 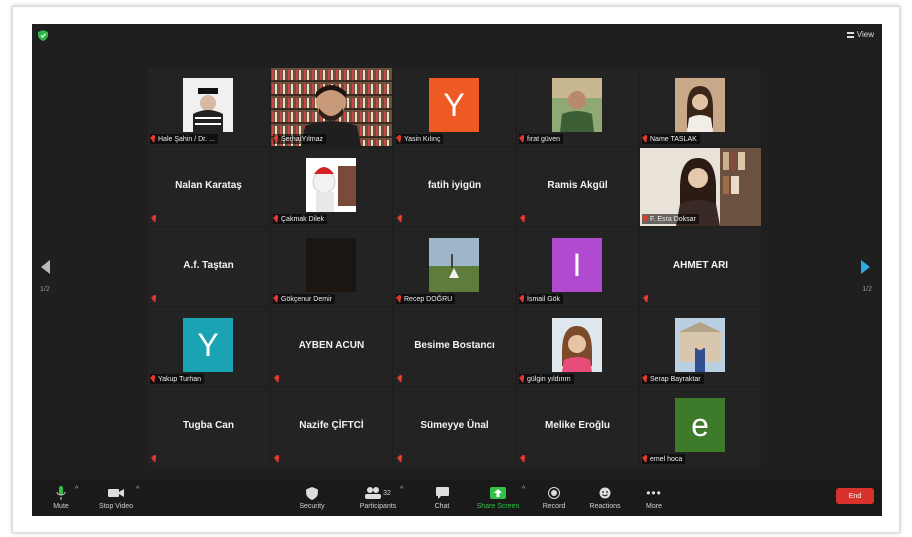 What do you see at coordinates (331, 427) in the screenshot?
I see `participant-tile: Nazife ÇİFTCİ` at bounding box center [331, 427].